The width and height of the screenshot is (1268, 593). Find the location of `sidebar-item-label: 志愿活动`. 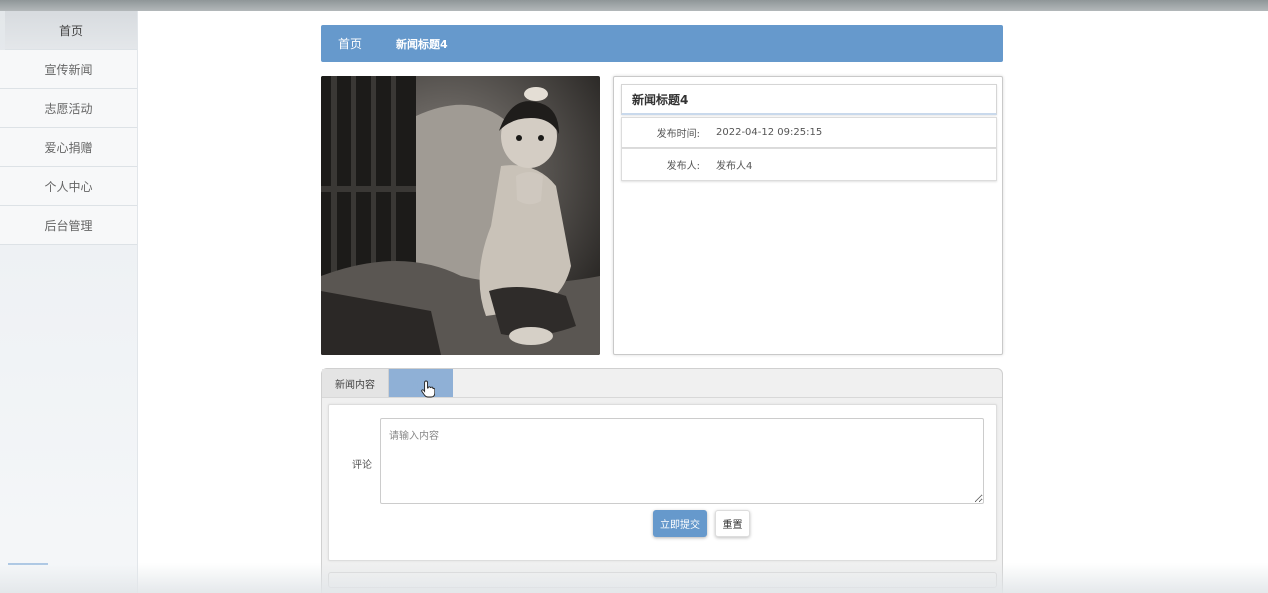

sidebar-item-label: 志愿活动 is located at coordinates (68, 108).